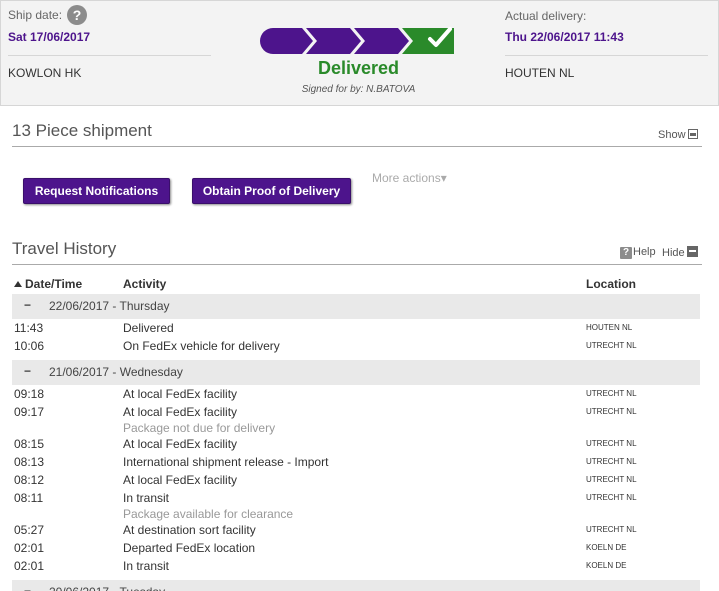 The image size is (719, 591). I want to click on delivery-status: Delivered, so click(358, 68).